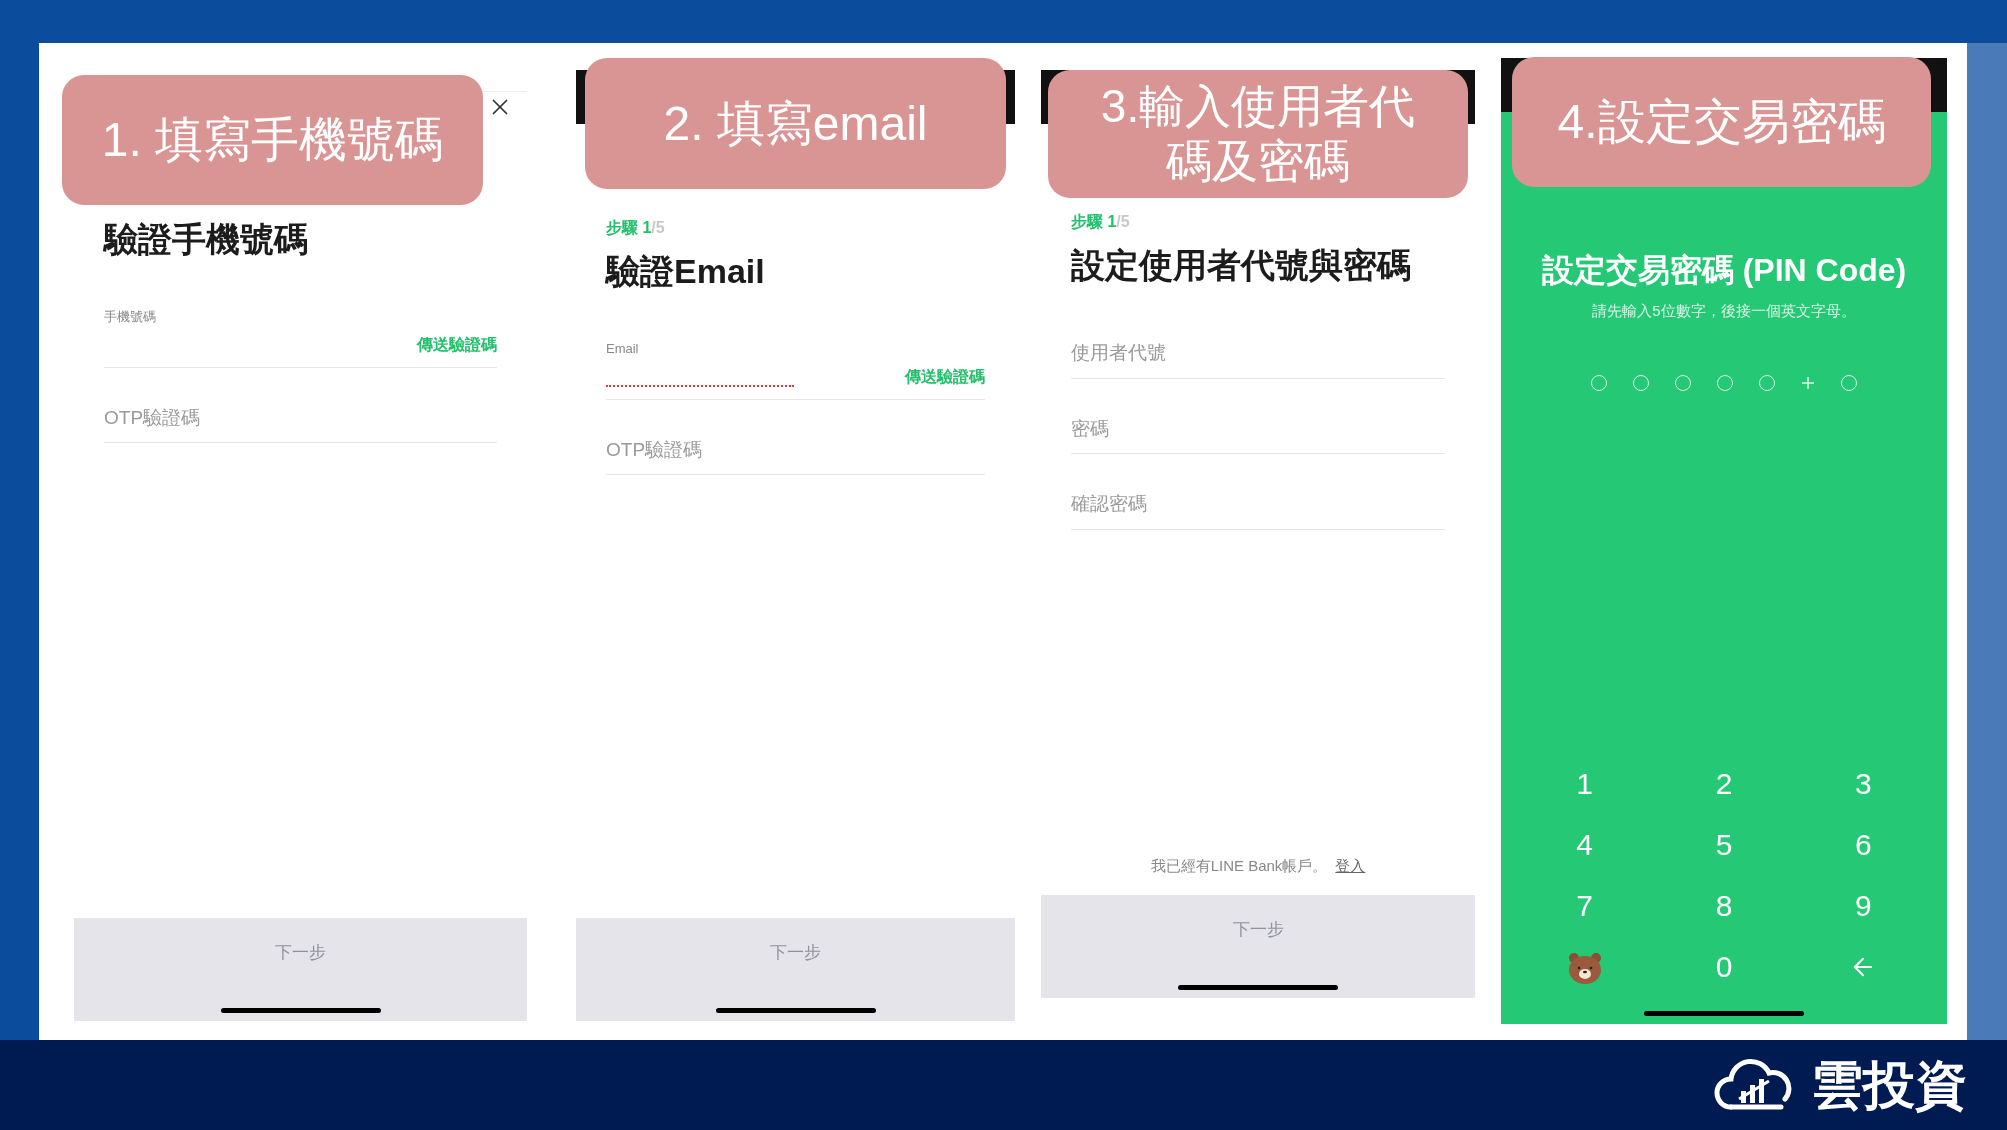 This screenshot has width=2007, height=1130. What do you see at coordinates (1863, 783) in the screenshot?
I see `keypad-key: 3` at bounding box center [1863, 783].